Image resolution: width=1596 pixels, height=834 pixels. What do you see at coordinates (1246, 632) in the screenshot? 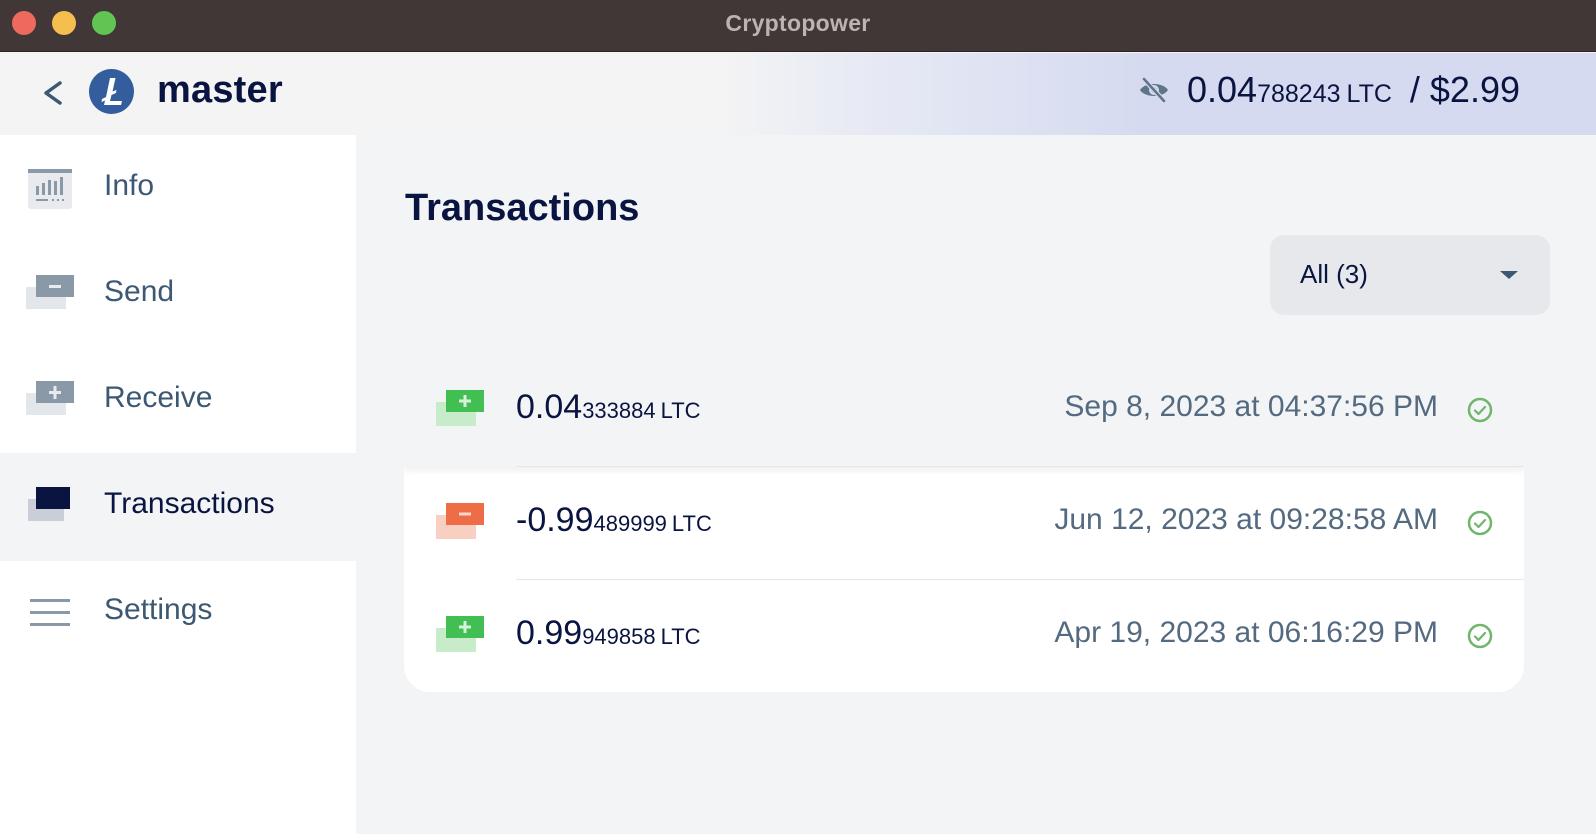
I see `transaction-date: Apr 19, 2023 at 06:16:29 PM` at bounding box center [1246, 632].